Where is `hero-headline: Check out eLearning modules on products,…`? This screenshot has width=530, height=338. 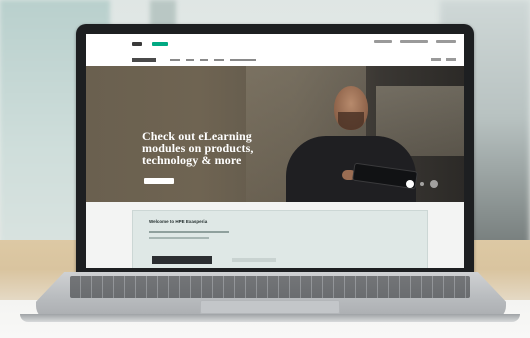
hero-headline: Check out eLearning modules on products,… is located at coordinates (202, 148).